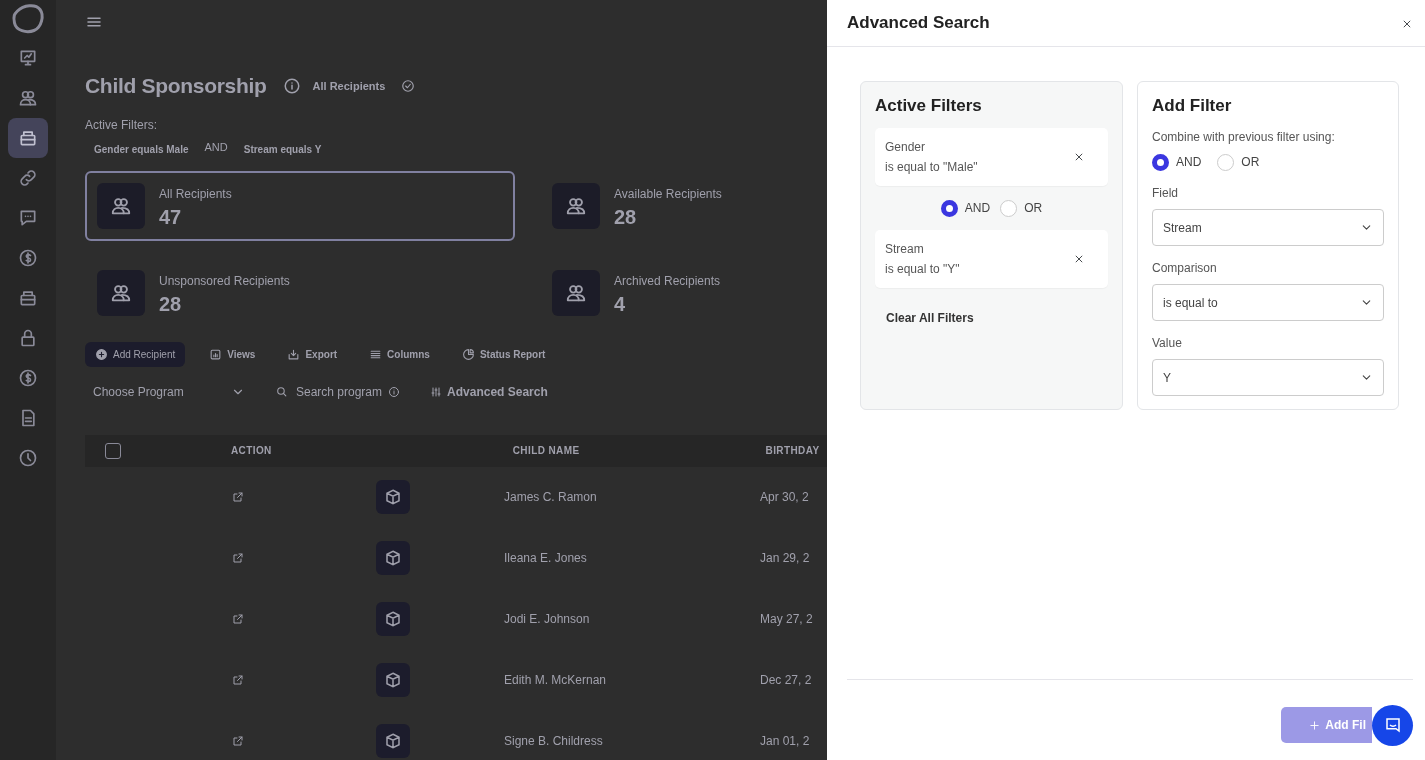 The width and height of the screenshot is (1425, 760). What do you see at coordinates (929, 106) in the screenshot?
I see `card-title: Active Filters` at bounding box center [929, 106].